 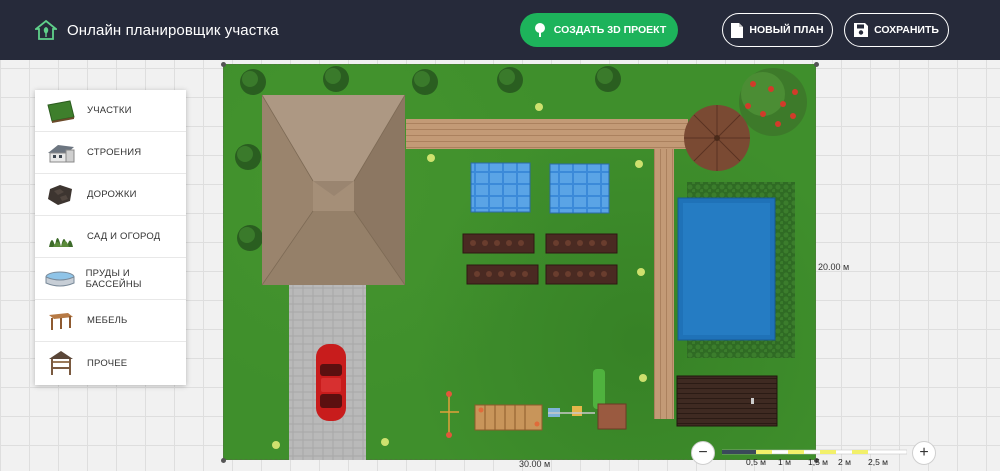 What do you see at coordinates (539, 30) in the screenshot?
I see `tree-icon` at bounding box center [539, 30].